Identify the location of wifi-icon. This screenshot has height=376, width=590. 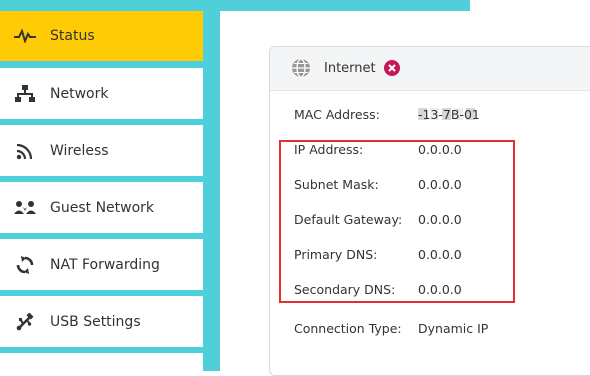
(25, 151).